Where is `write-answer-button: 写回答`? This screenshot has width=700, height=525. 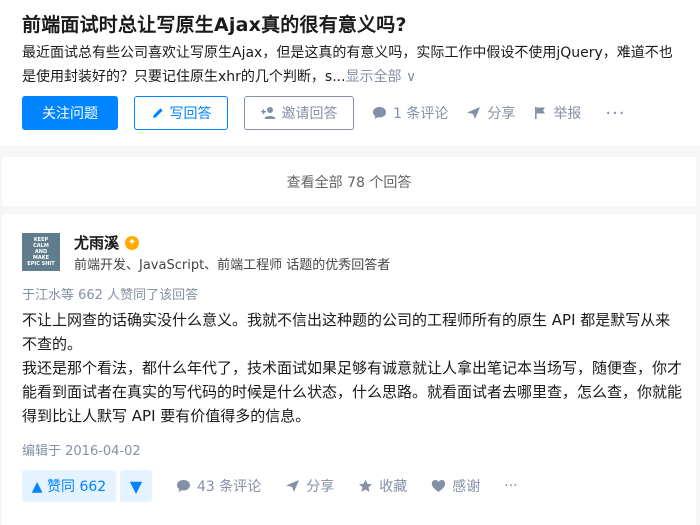
write-answer-button: 写回答 is located at coordinates (181, 113).